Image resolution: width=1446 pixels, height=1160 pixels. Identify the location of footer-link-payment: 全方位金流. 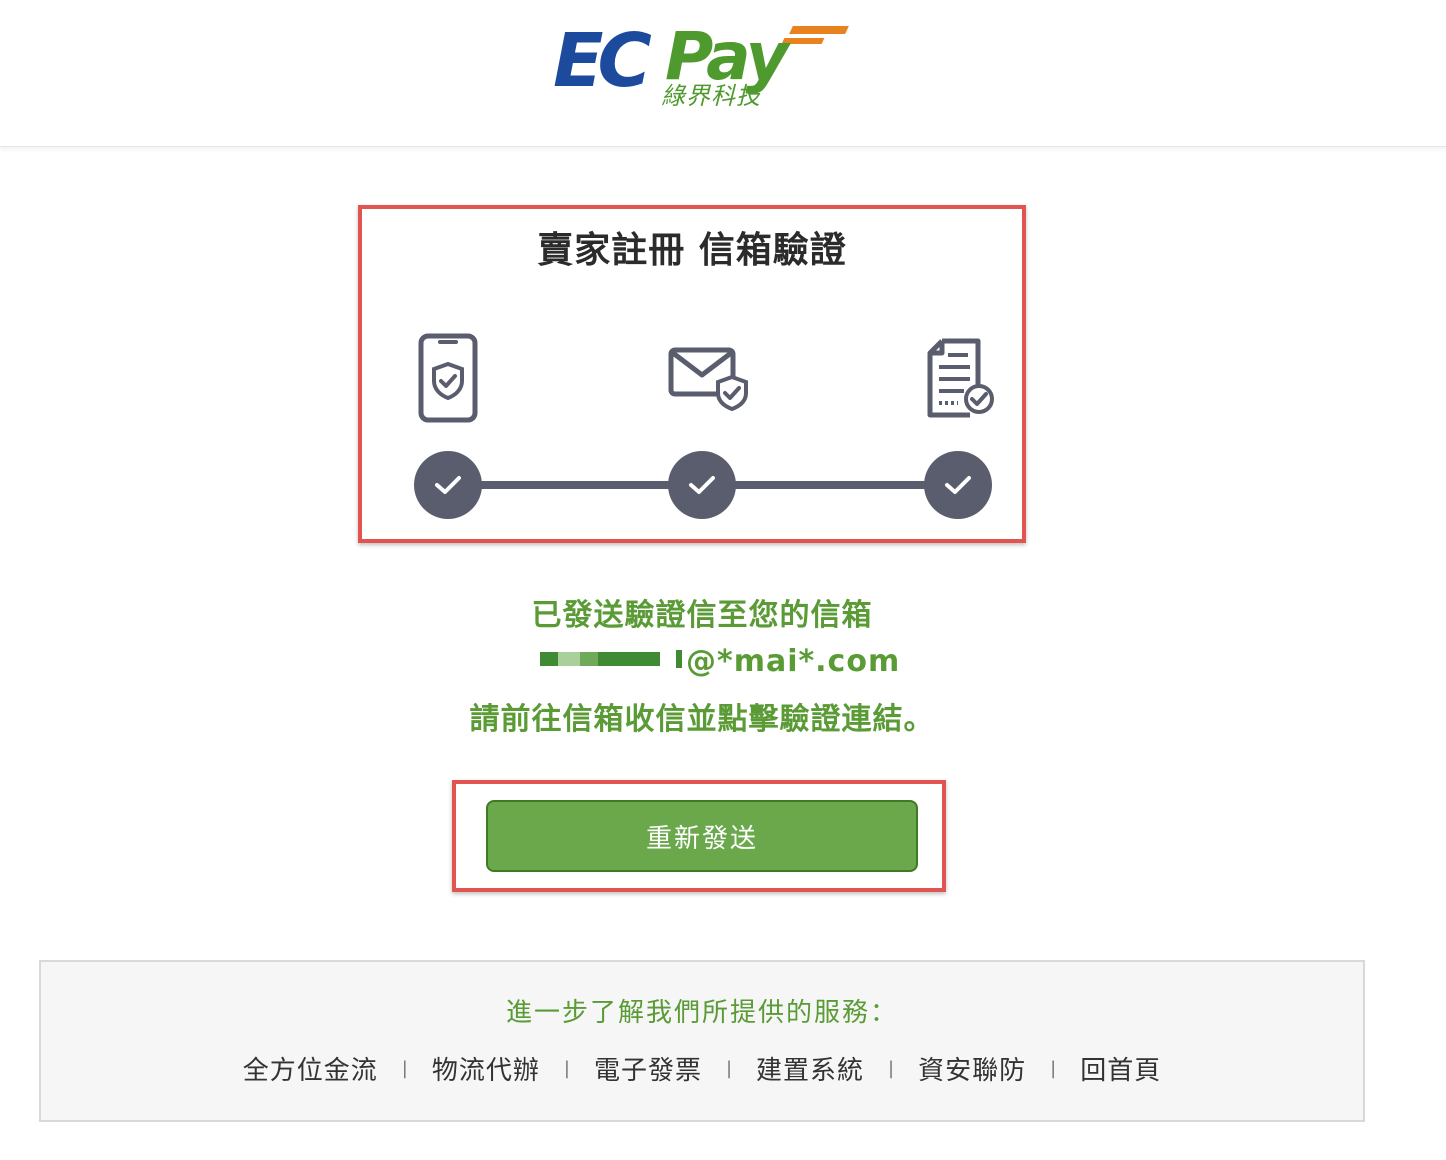
(310, 1068).